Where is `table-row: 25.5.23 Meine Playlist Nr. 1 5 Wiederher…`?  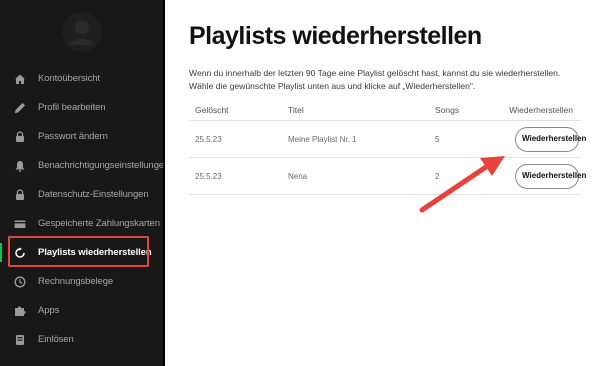 table-row: 25.5.23 Meine Playlist Nr. 1 5 Wiederher… is located at coordinates (387, 139).